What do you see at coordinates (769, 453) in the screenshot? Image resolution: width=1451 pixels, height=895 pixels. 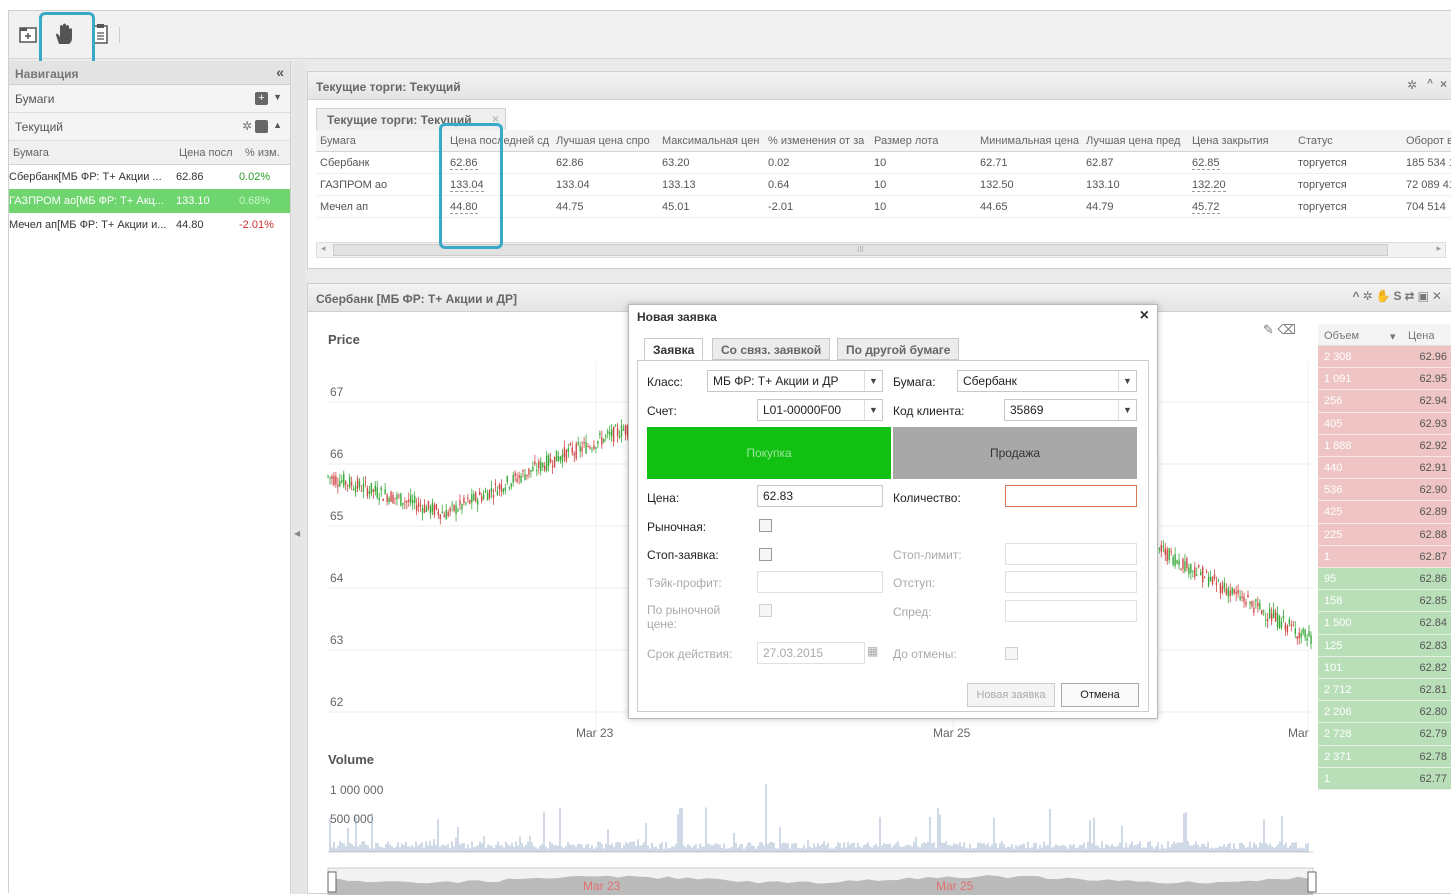 I see `buy-button: Покупка` at bounding box center [769, 453].